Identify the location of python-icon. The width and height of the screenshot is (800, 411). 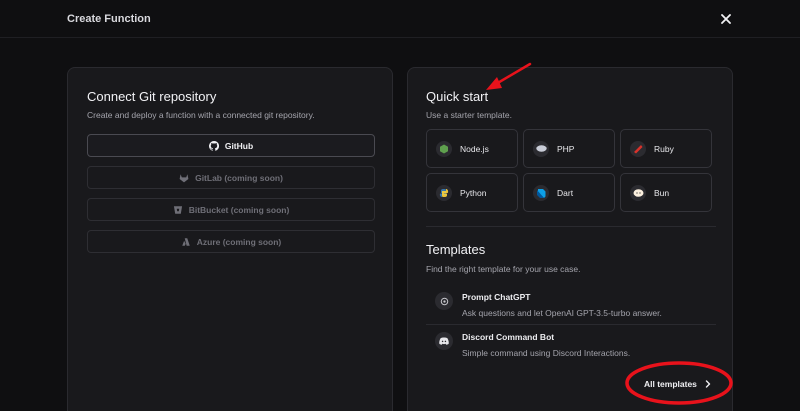
(444, 192).